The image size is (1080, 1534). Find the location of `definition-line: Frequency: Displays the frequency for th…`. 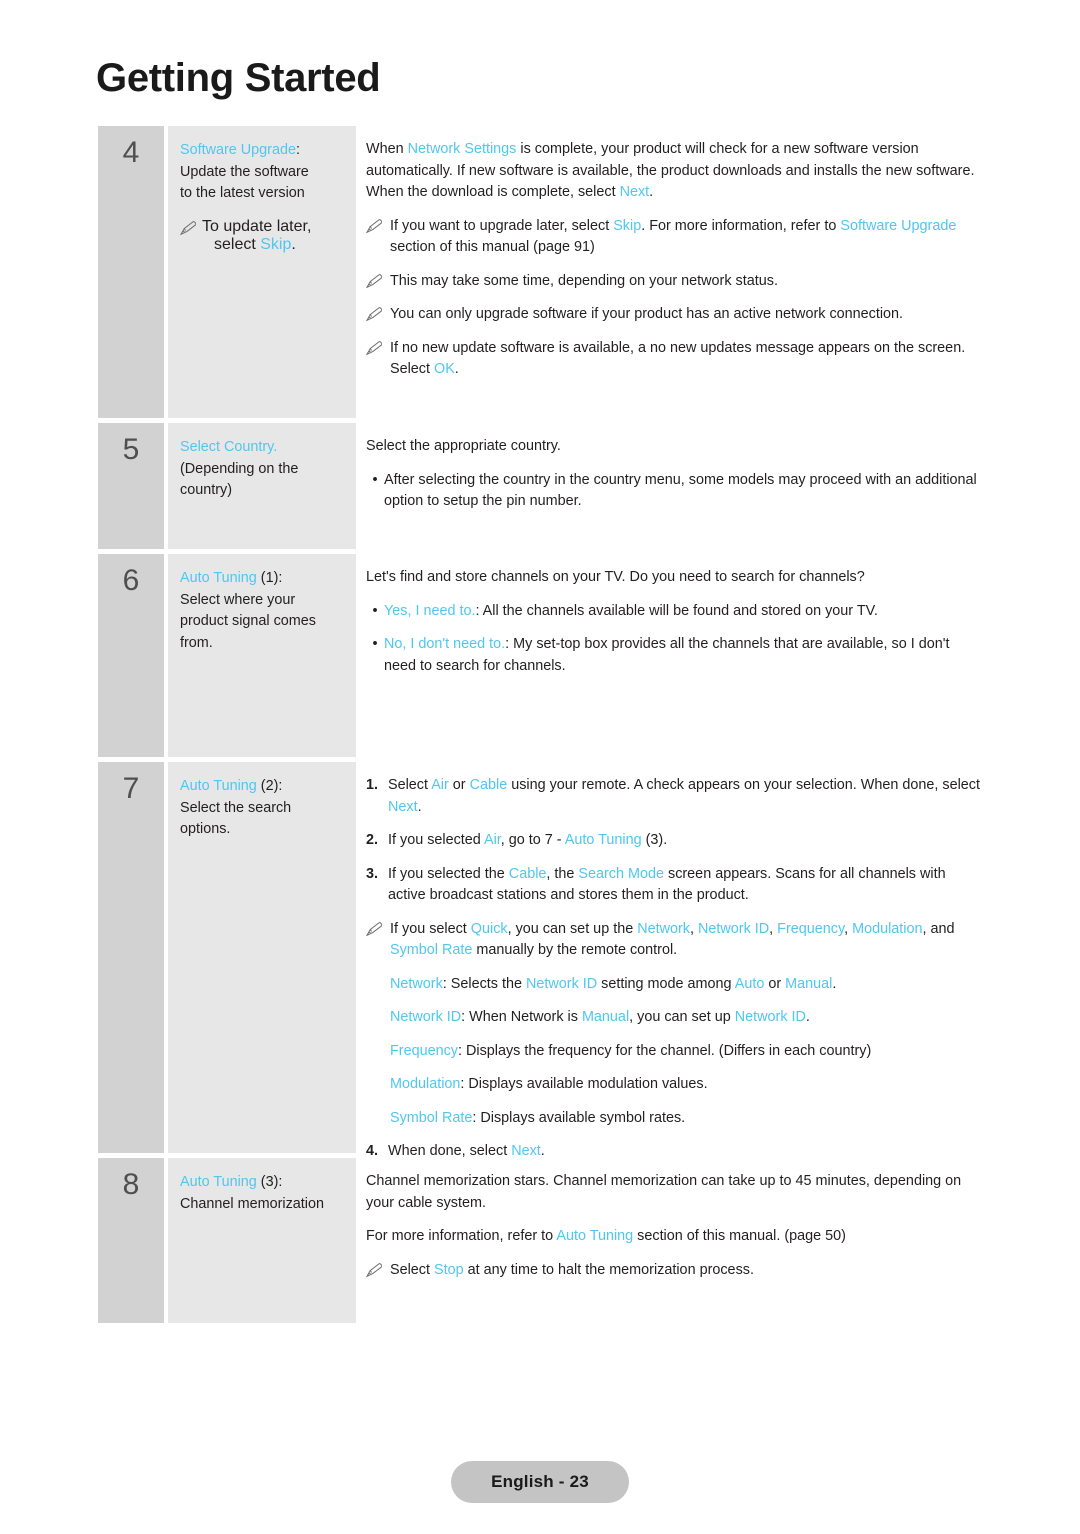

definition-line: Frequency: Displays the frequency for th… is located at coordinates (674, 1052).